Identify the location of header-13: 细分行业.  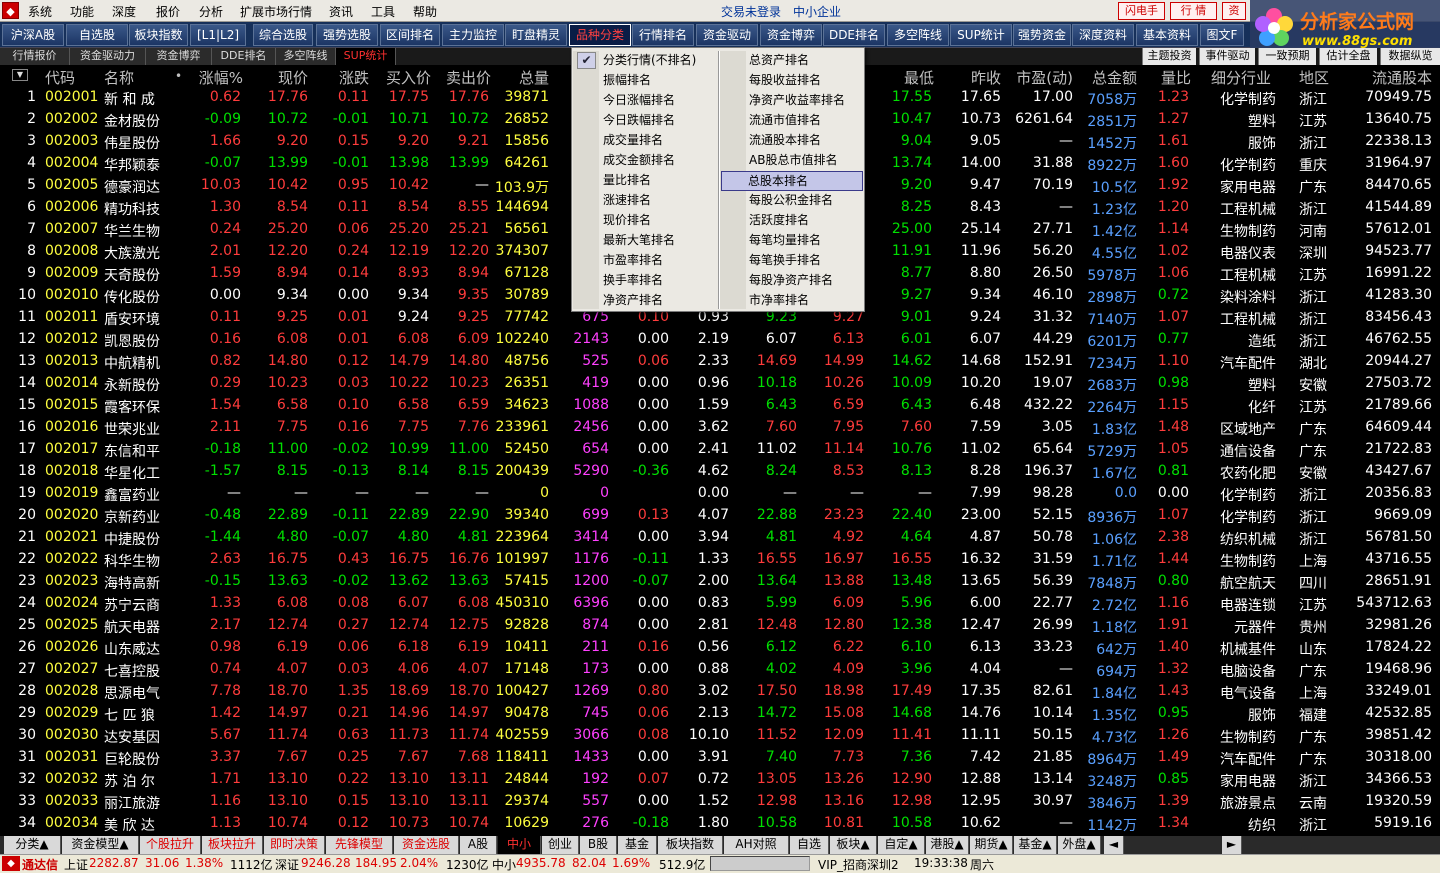
(1241, 77).